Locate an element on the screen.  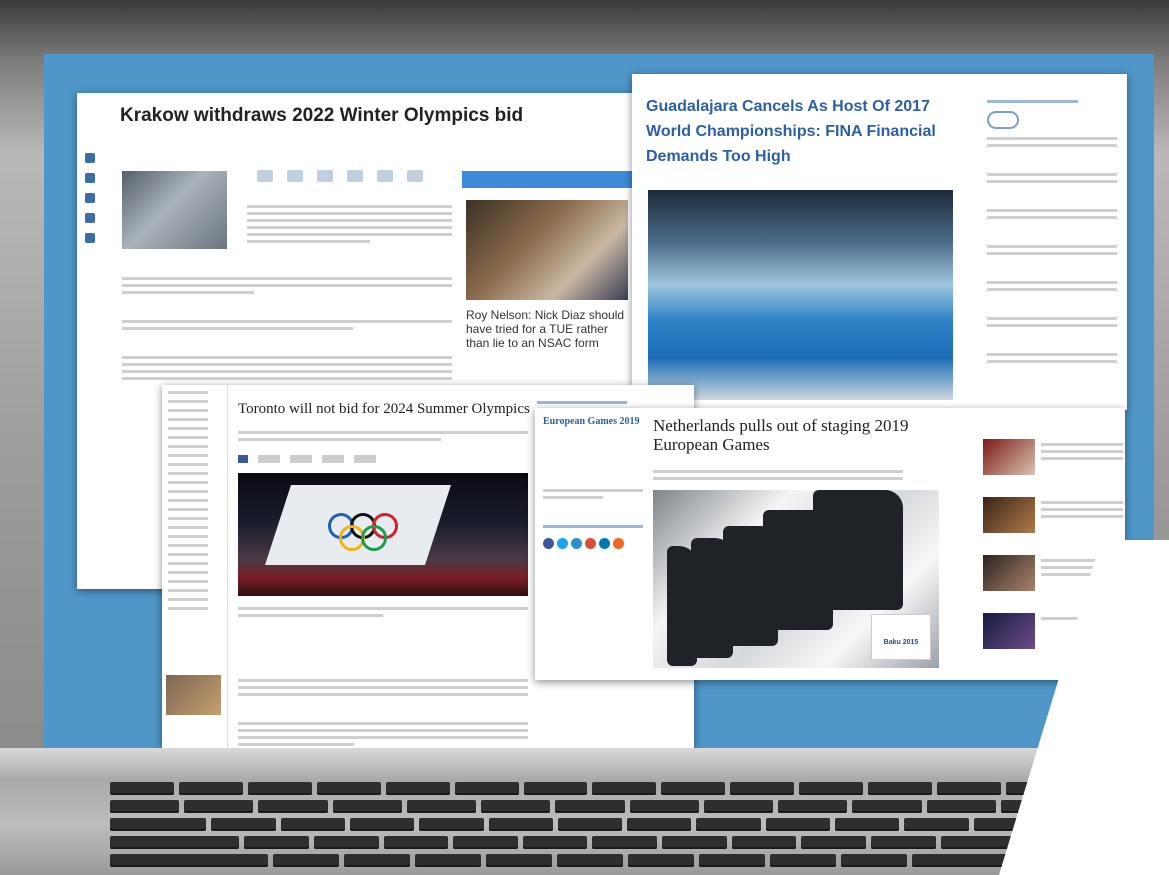
related-sidebar is located at coordinates (612, 402).